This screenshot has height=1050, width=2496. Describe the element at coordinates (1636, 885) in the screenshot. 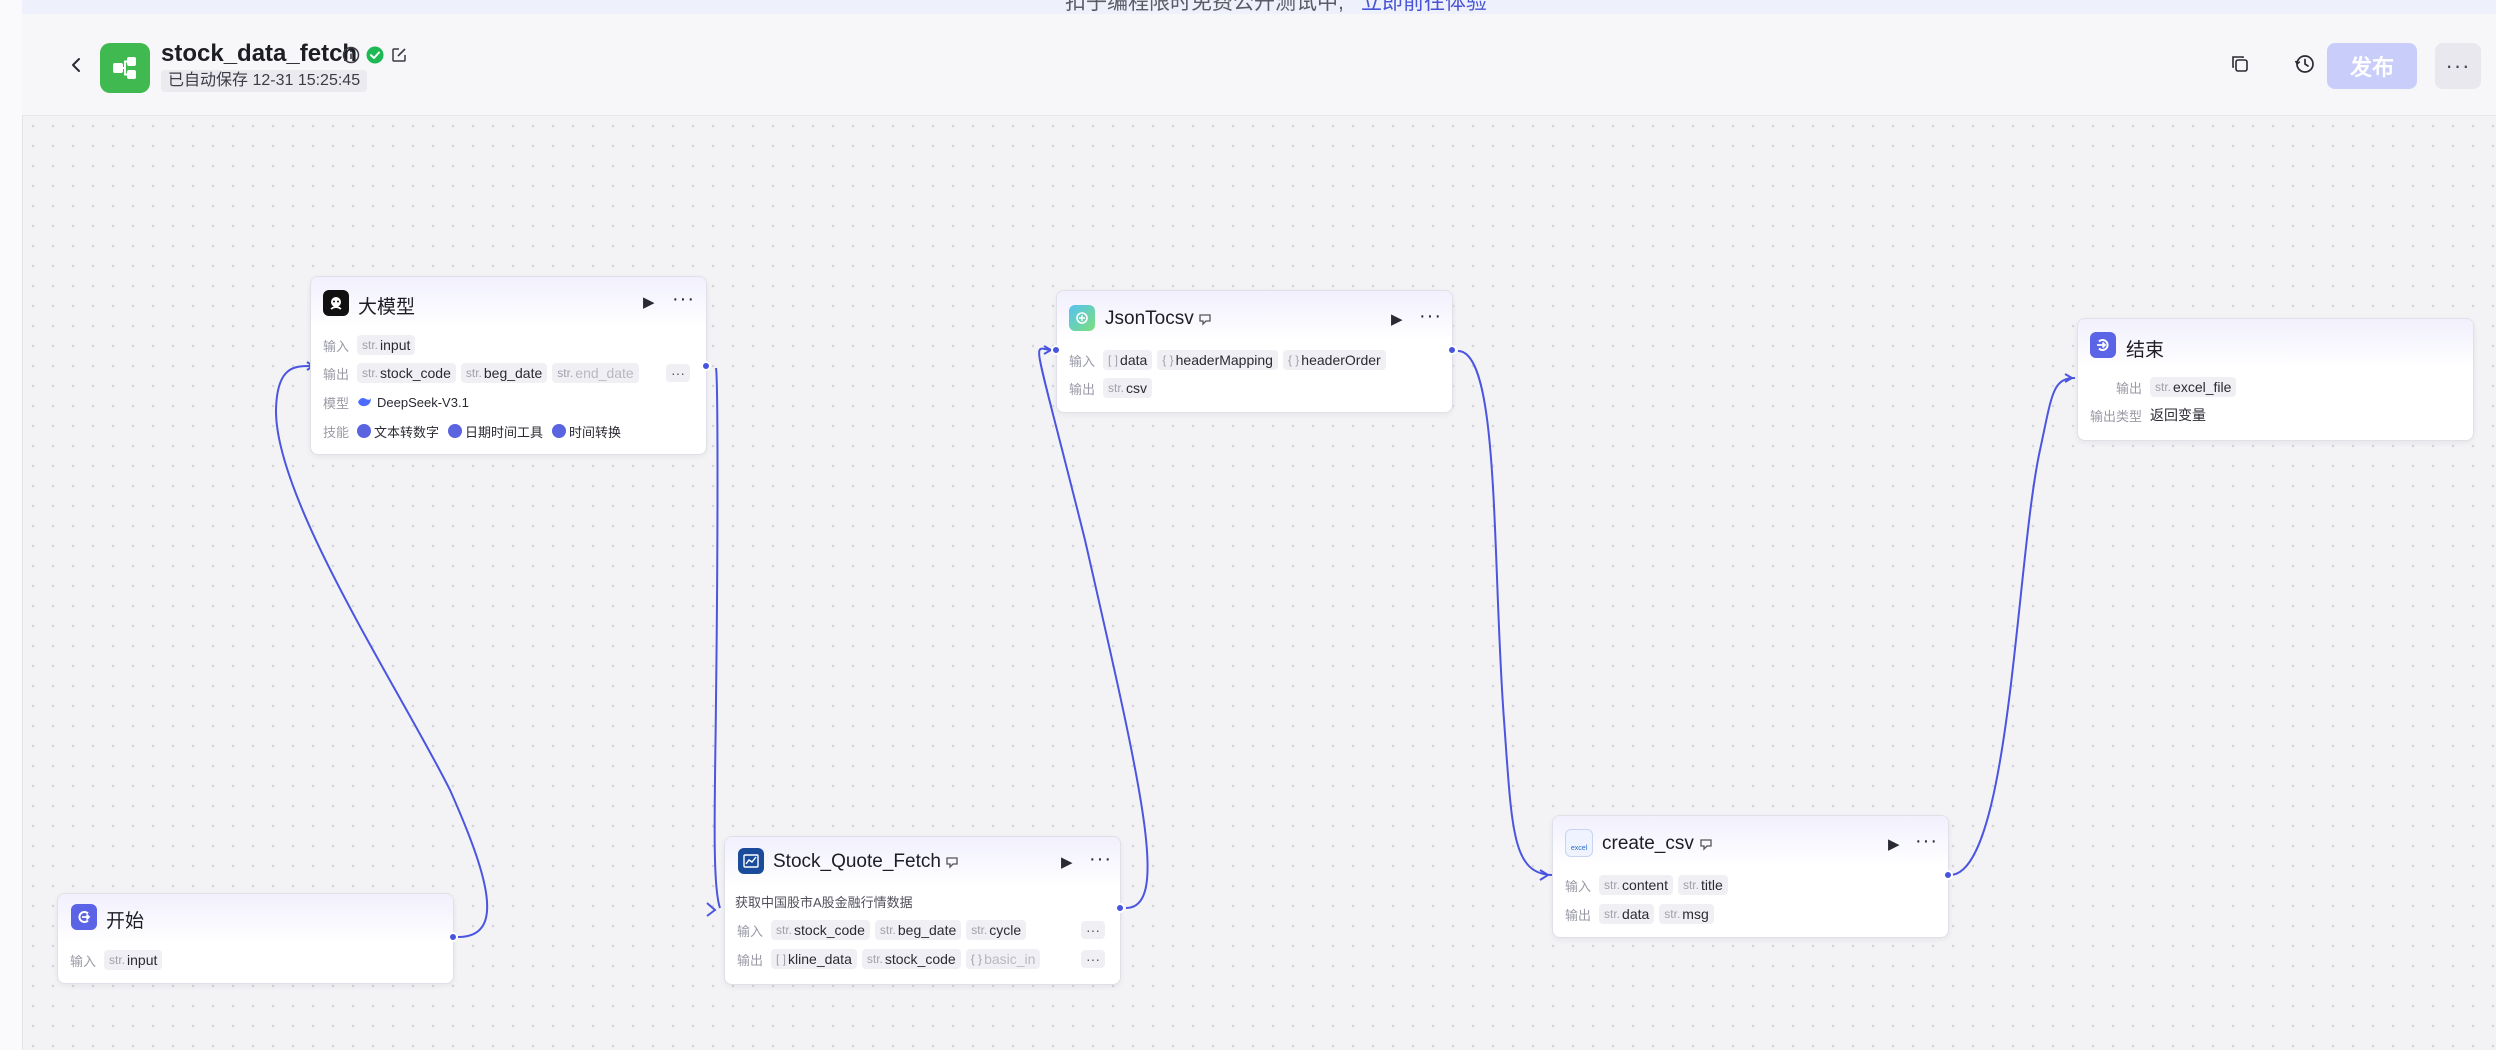

I see `var-chip: str. content` at that location.